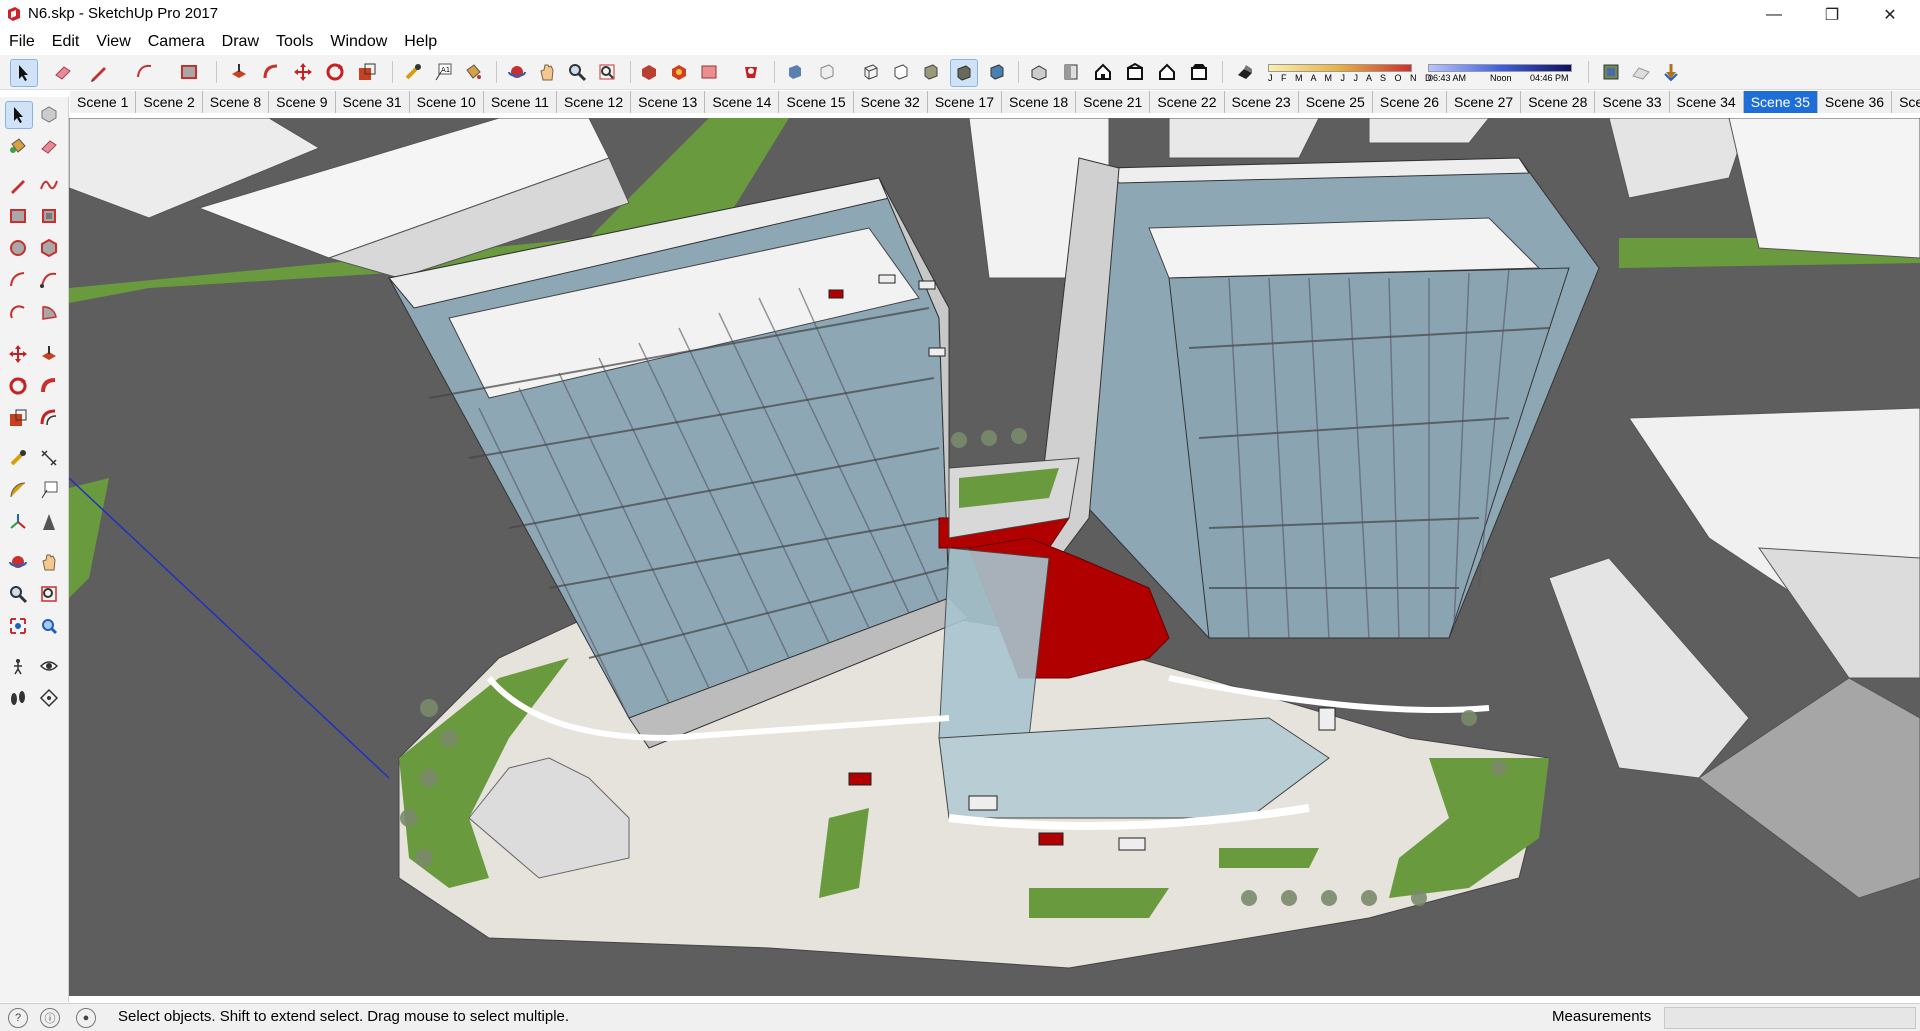 The image size is (1920, 1031). I want to click on pie-icon, so click(49, 312).